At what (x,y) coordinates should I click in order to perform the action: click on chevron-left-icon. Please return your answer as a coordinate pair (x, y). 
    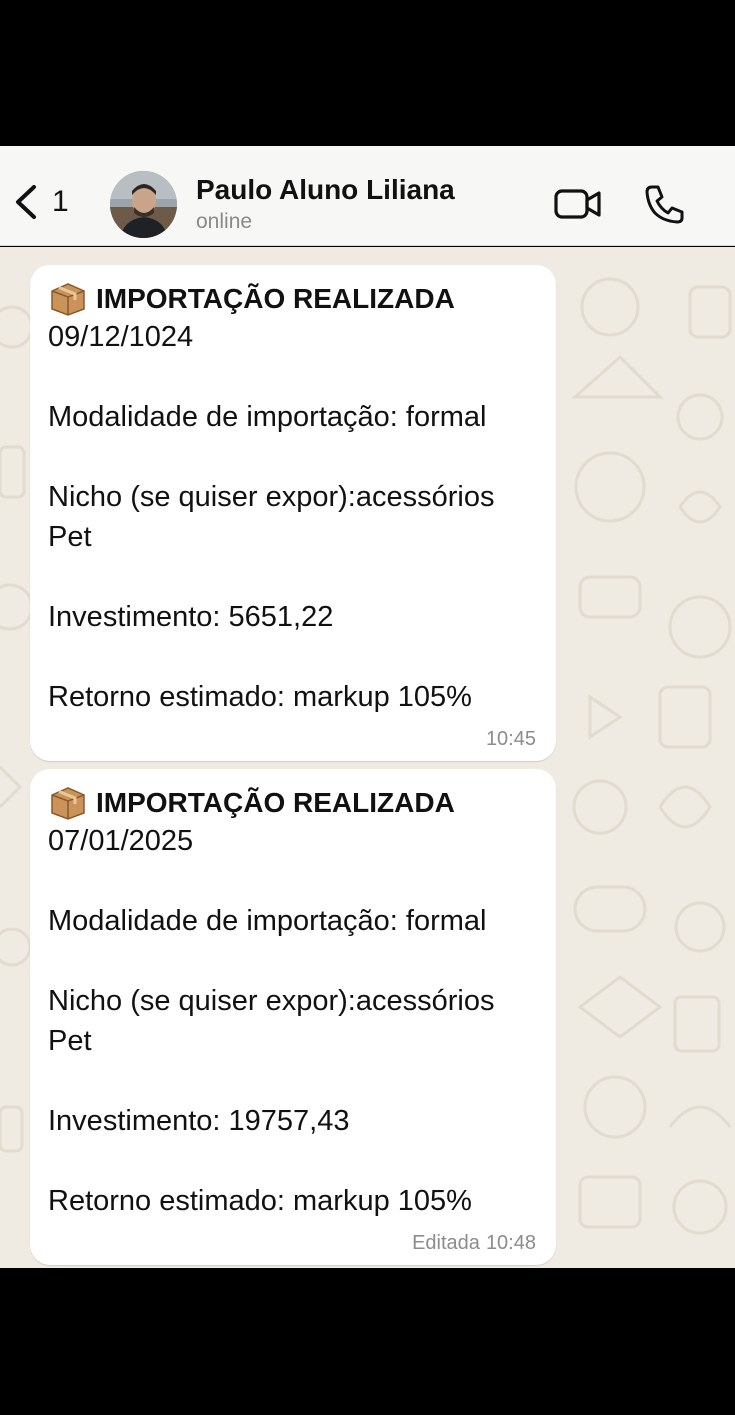
    Looking at the image, I should click on (26, 202).